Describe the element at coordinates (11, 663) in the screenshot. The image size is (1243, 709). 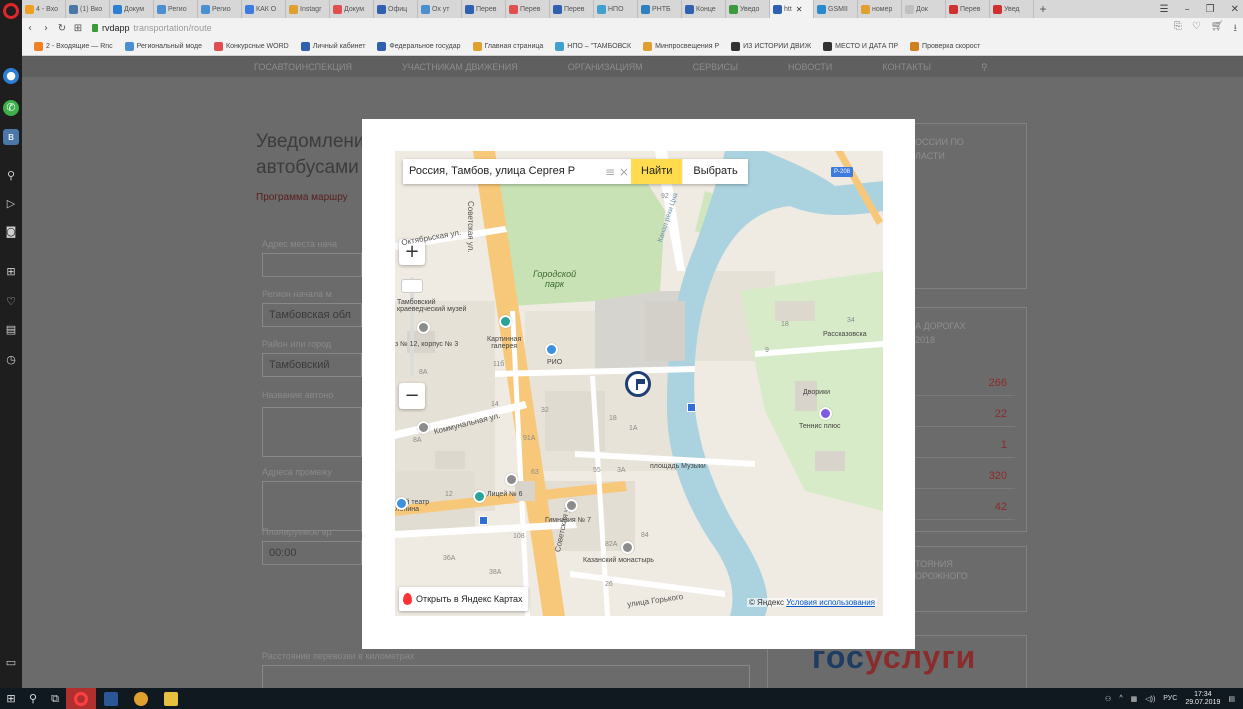
I see `sidebar-toggle-icon: ▭` at that location.